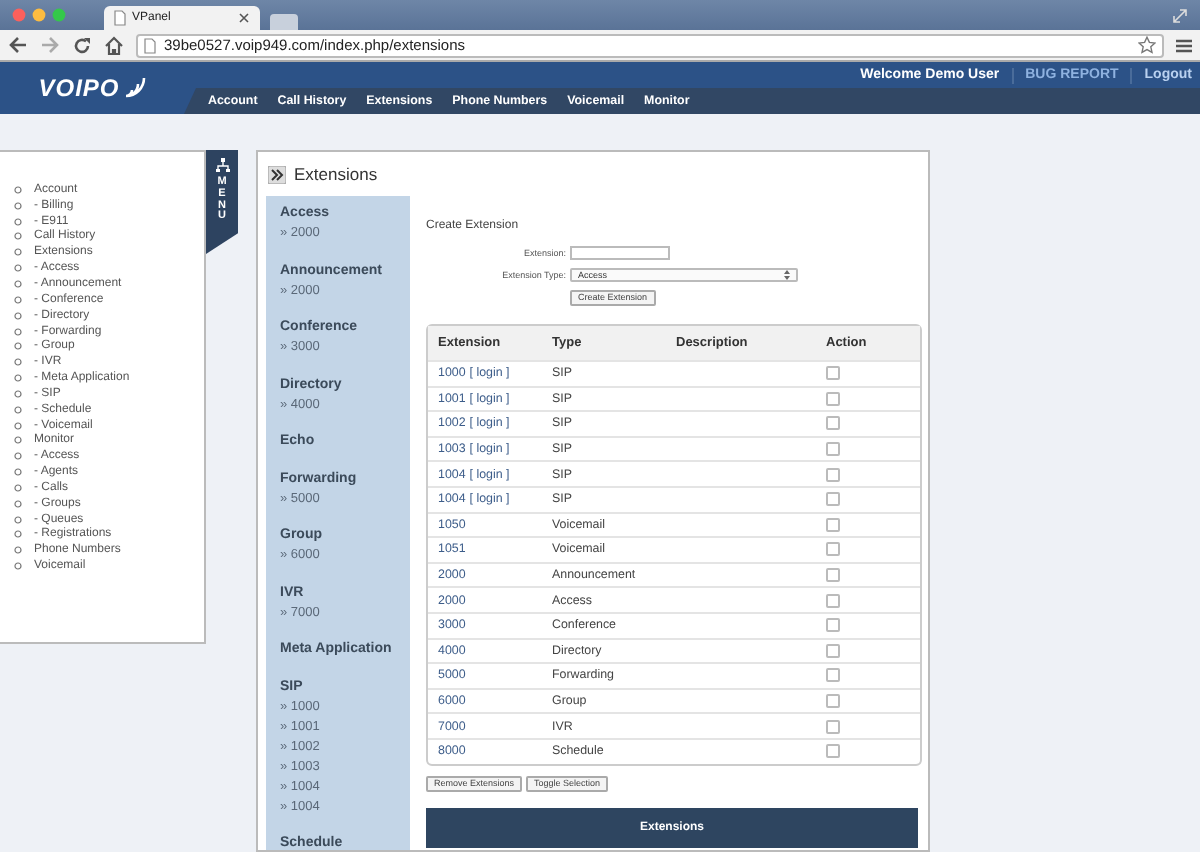  What do you see at coordinates (620, 253) in the screenshot?
I see `extension-input` at bounding box center [620, 253].